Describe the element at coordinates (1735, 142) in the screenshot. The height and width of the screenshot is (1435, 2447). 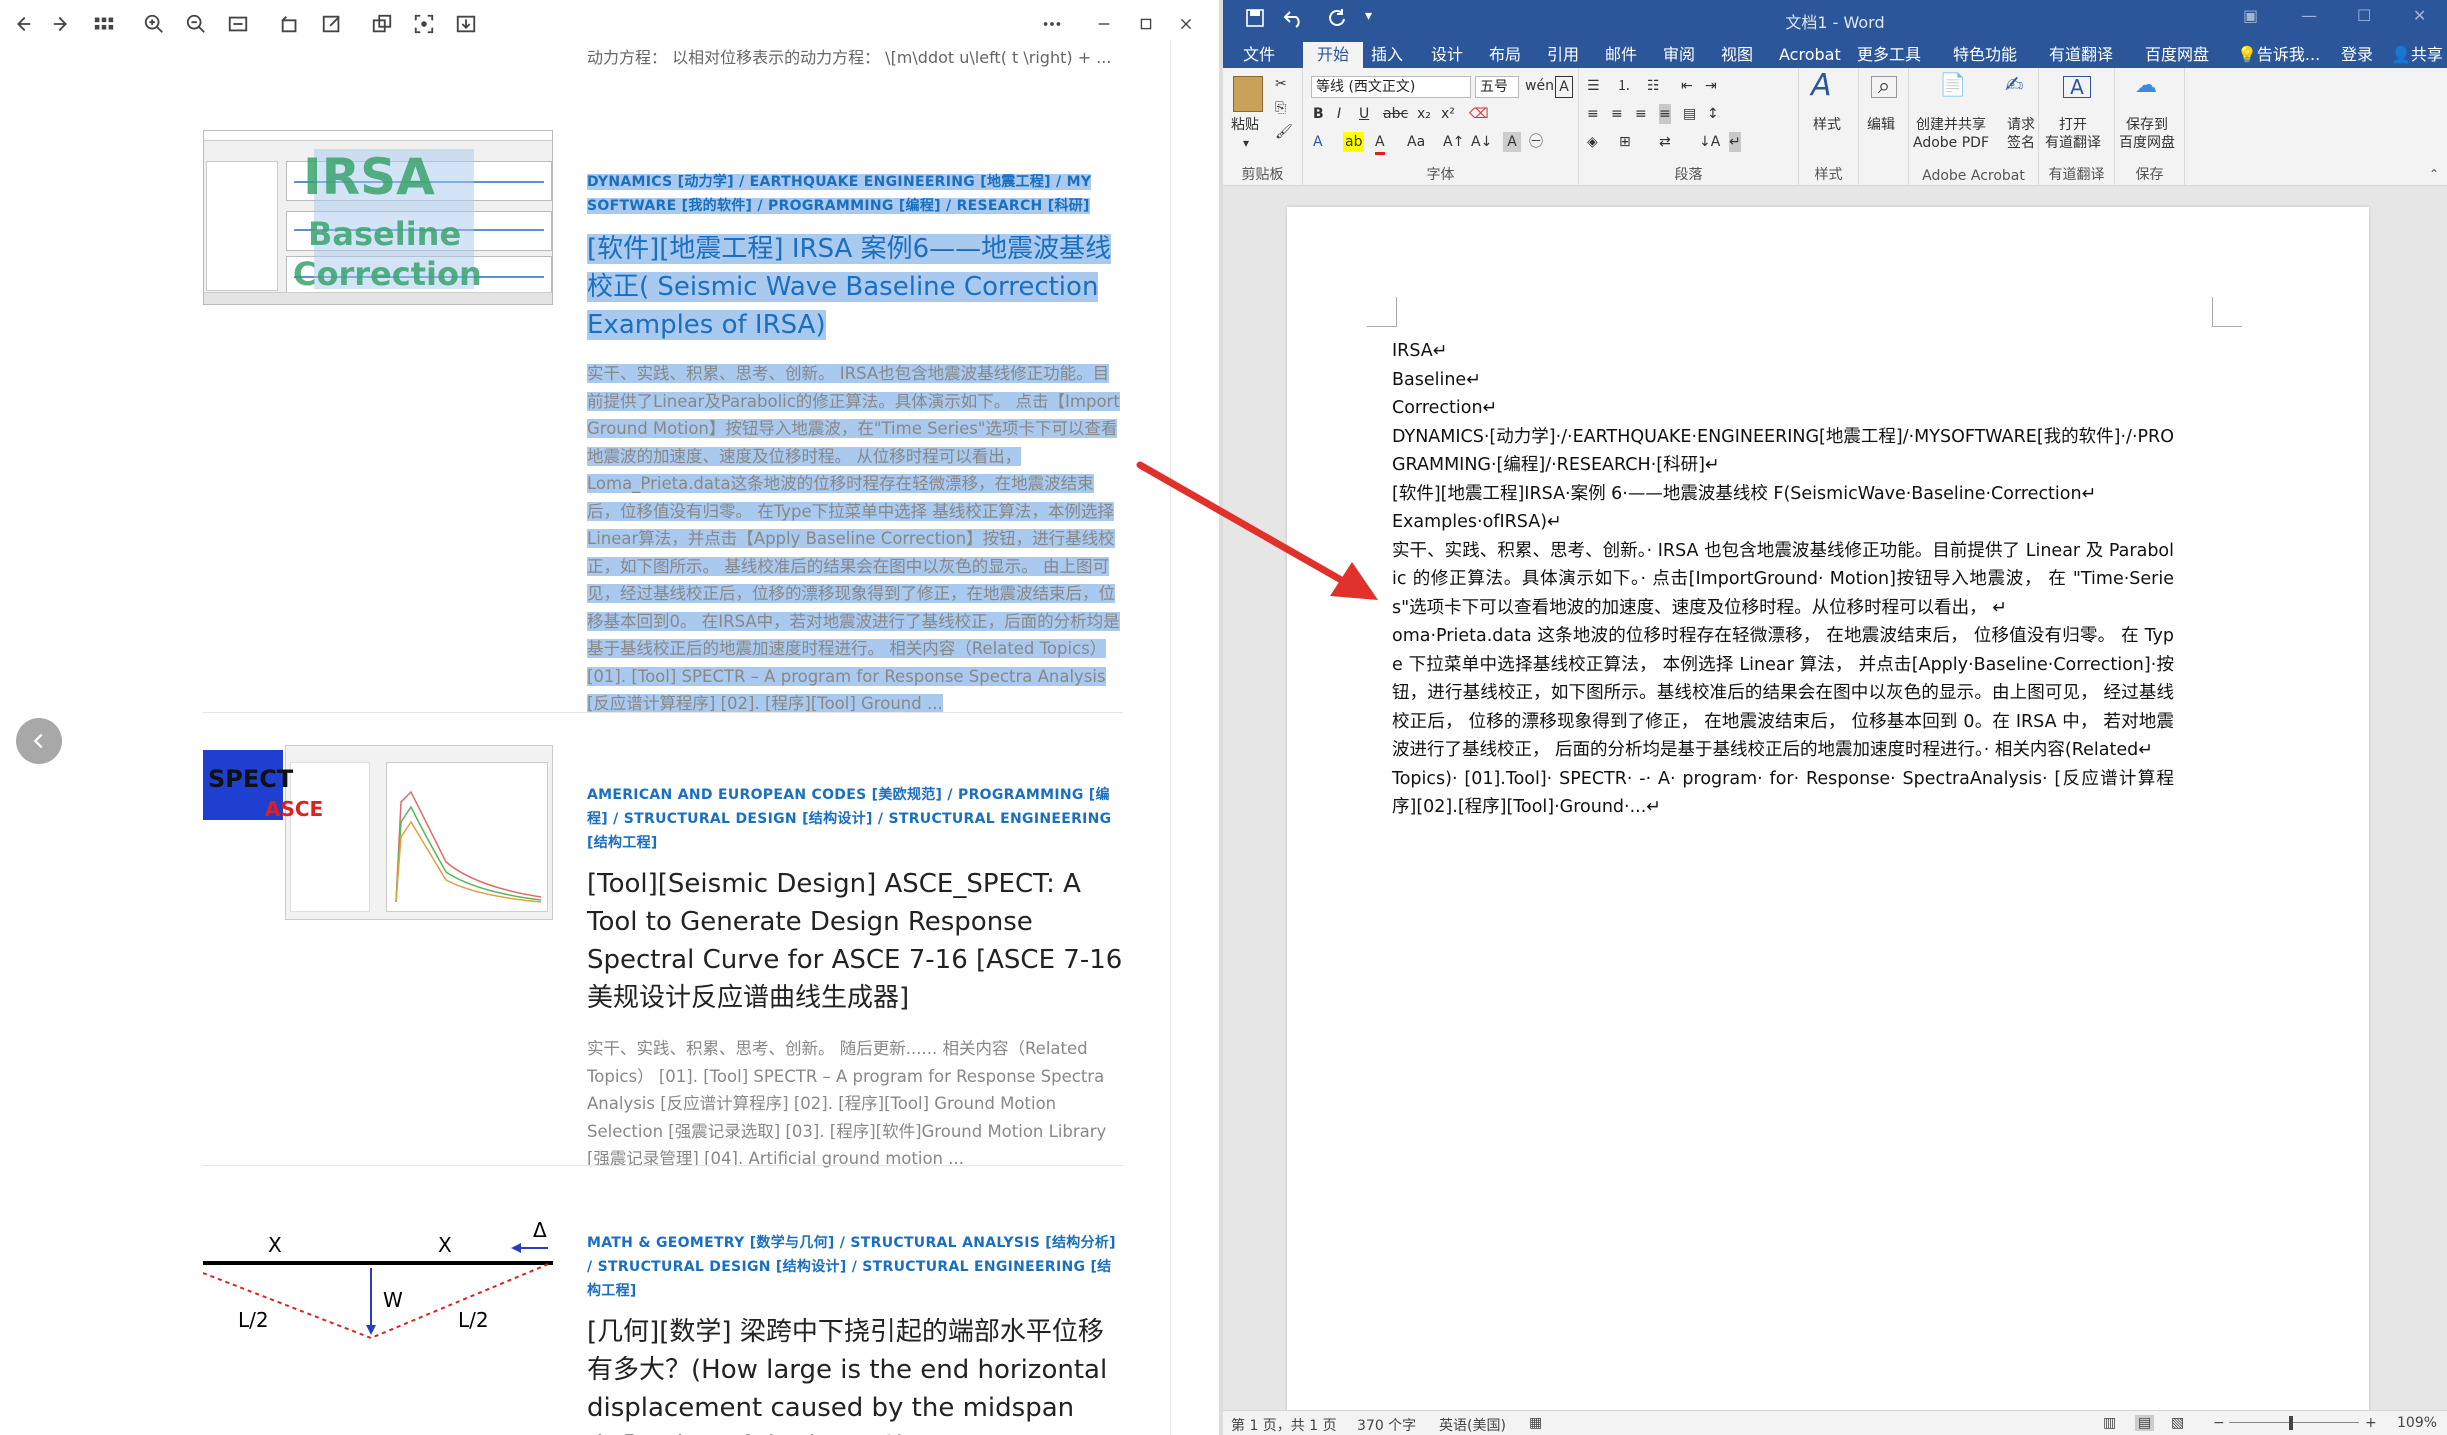
I see `show-marks-icon: ↵` at that location.